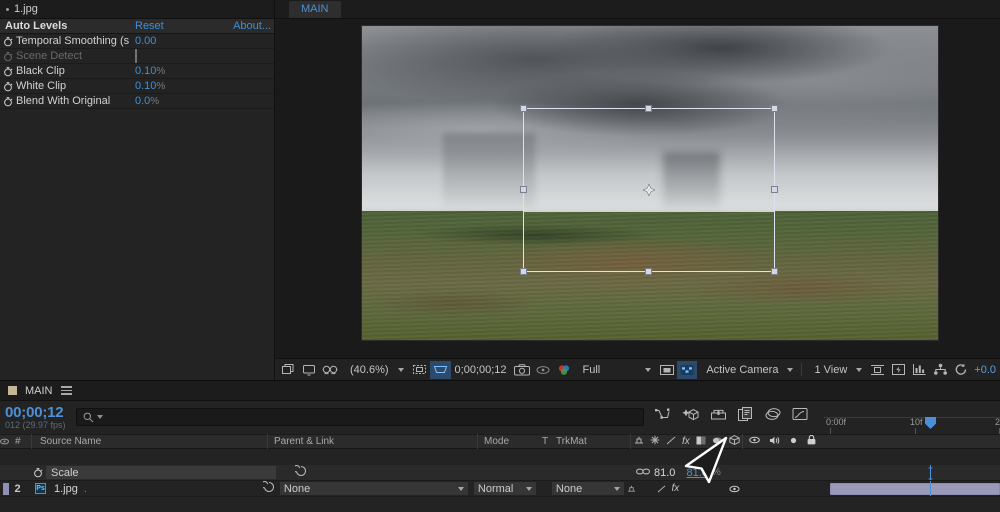 The width and height of the screenshot is (1000, 512). I want to click on anchor-point-icon, so click(649, 190).